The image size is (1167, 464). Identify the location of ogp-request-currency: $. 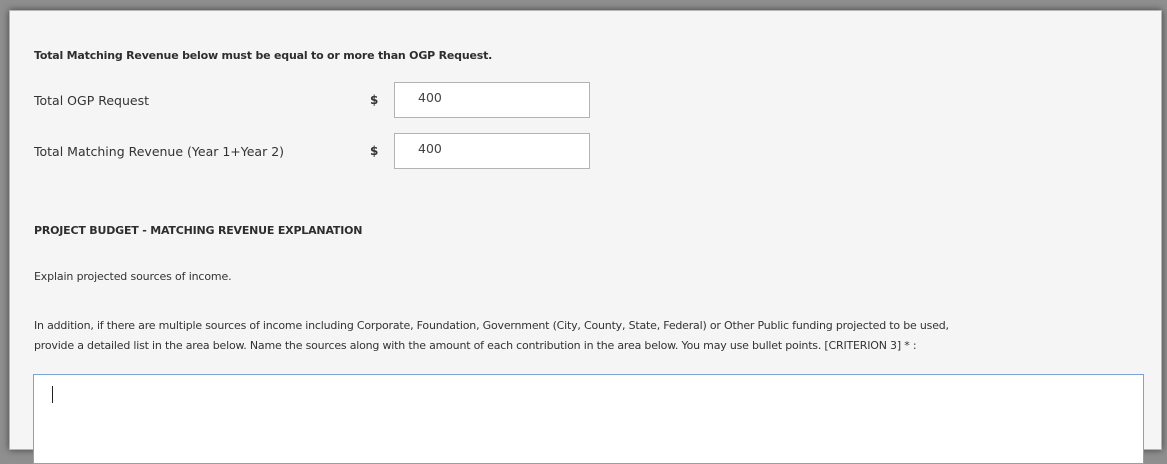
(374, 100).